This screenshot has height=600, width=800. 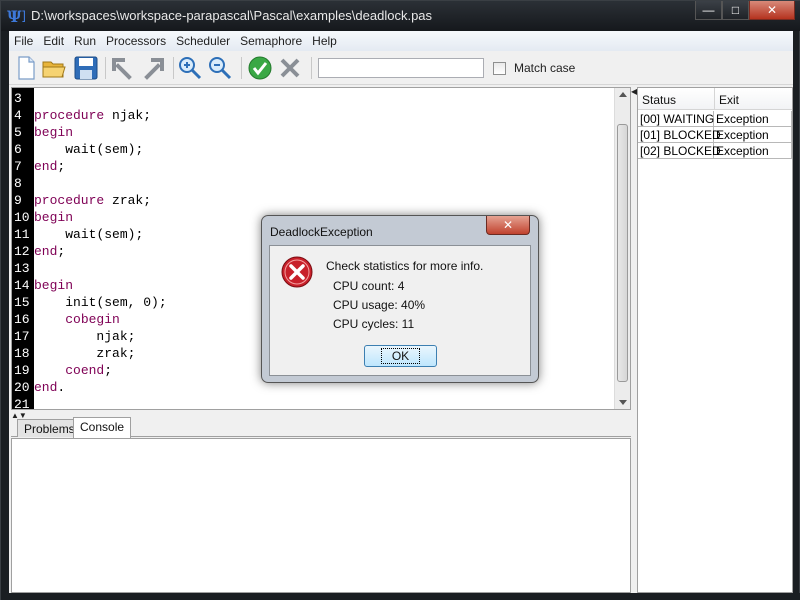 What do you see at coordinates (136, 41) in the screenshot?
I see `menu-processors: Processors` at bounding box center [136, 41].